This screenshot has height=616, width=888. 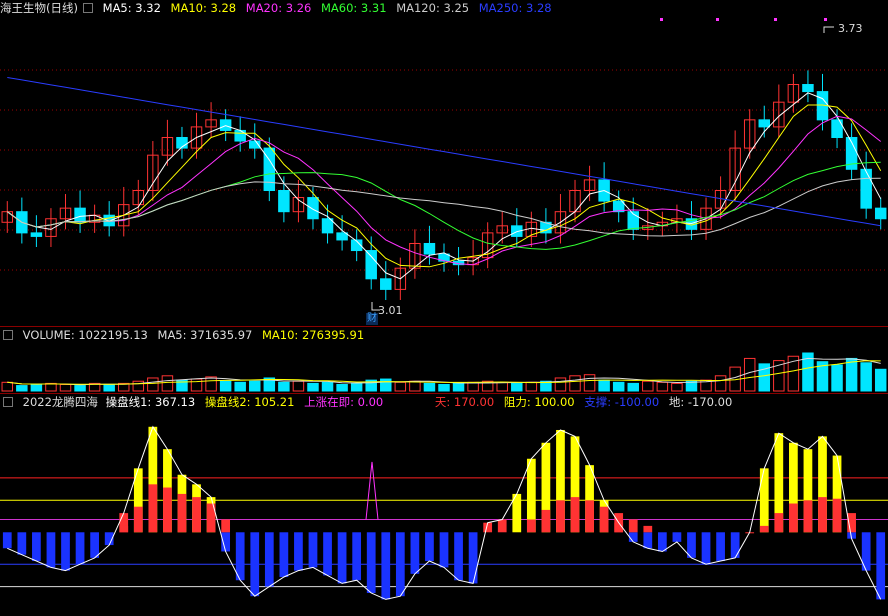 What do you see at coordinates (539, 402) in the screenshot?
I see `zuli-label: 阻力: 100.00` at bounding box center [539, 402].